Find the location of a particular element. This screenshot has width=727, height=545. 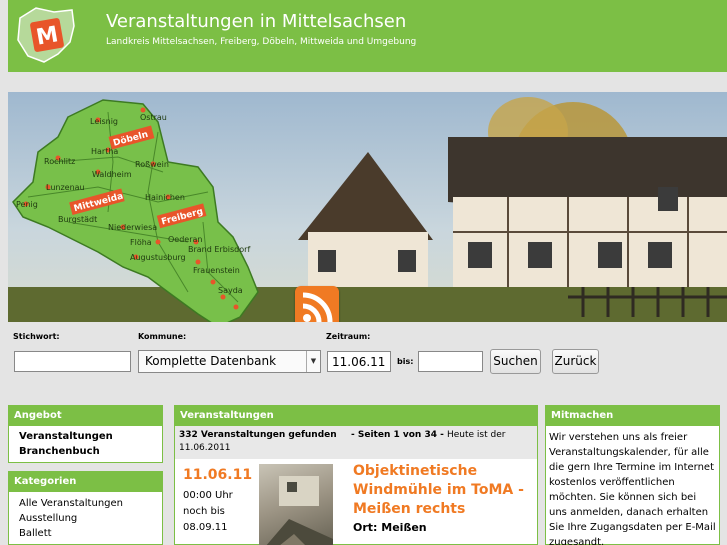

event-time: 00:00 Uhr is located at coordinates (208, 495).